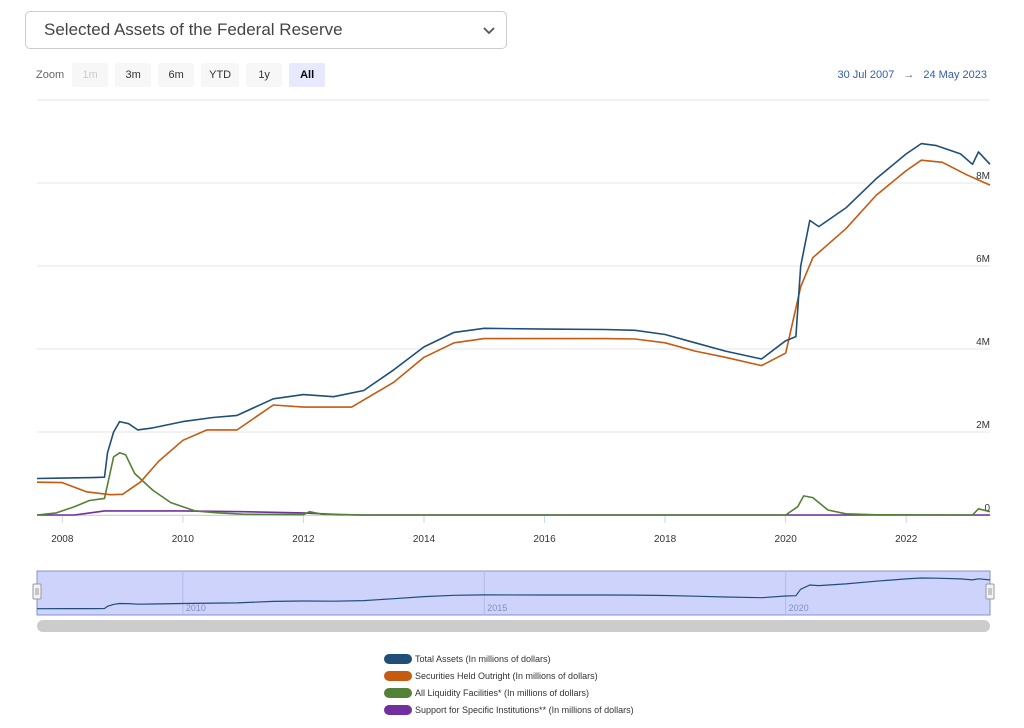 This screenshot has height=728, width=1024. I want to click on x-tick-label: 2022, so click(906, 539).